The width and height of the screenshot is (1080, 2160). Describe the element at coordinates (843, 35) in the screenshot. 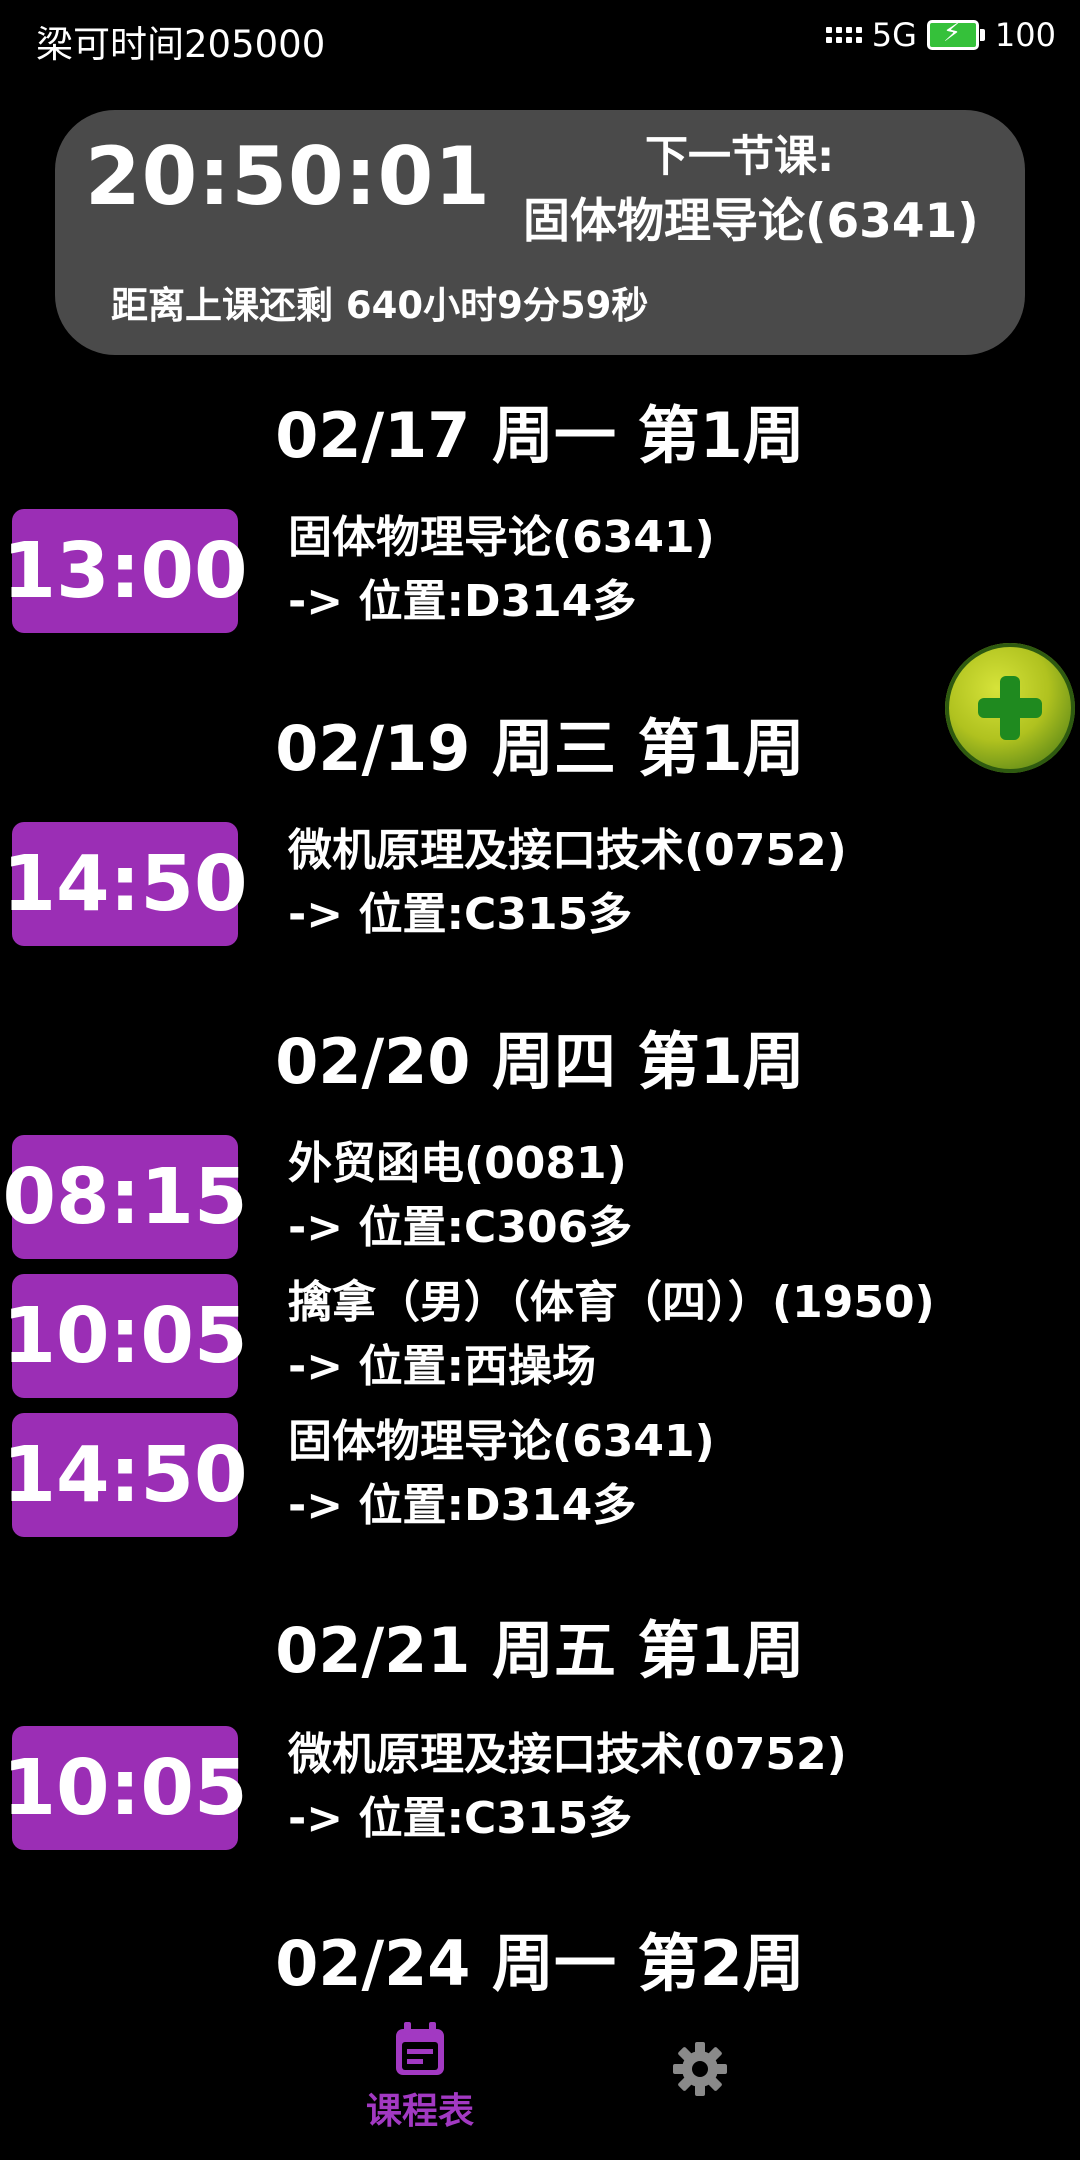

I see `signal-icon` at that location.